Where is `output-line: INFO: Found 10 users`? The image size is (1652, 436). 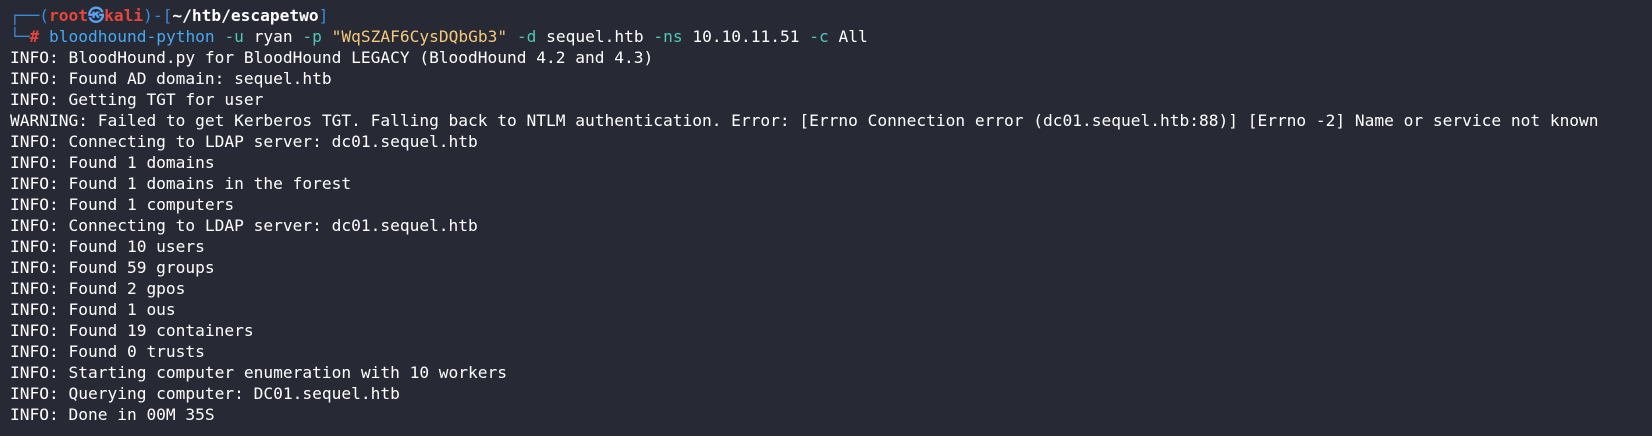 output-line: INFO: Found 10 users is located at coordinates (107, 246).